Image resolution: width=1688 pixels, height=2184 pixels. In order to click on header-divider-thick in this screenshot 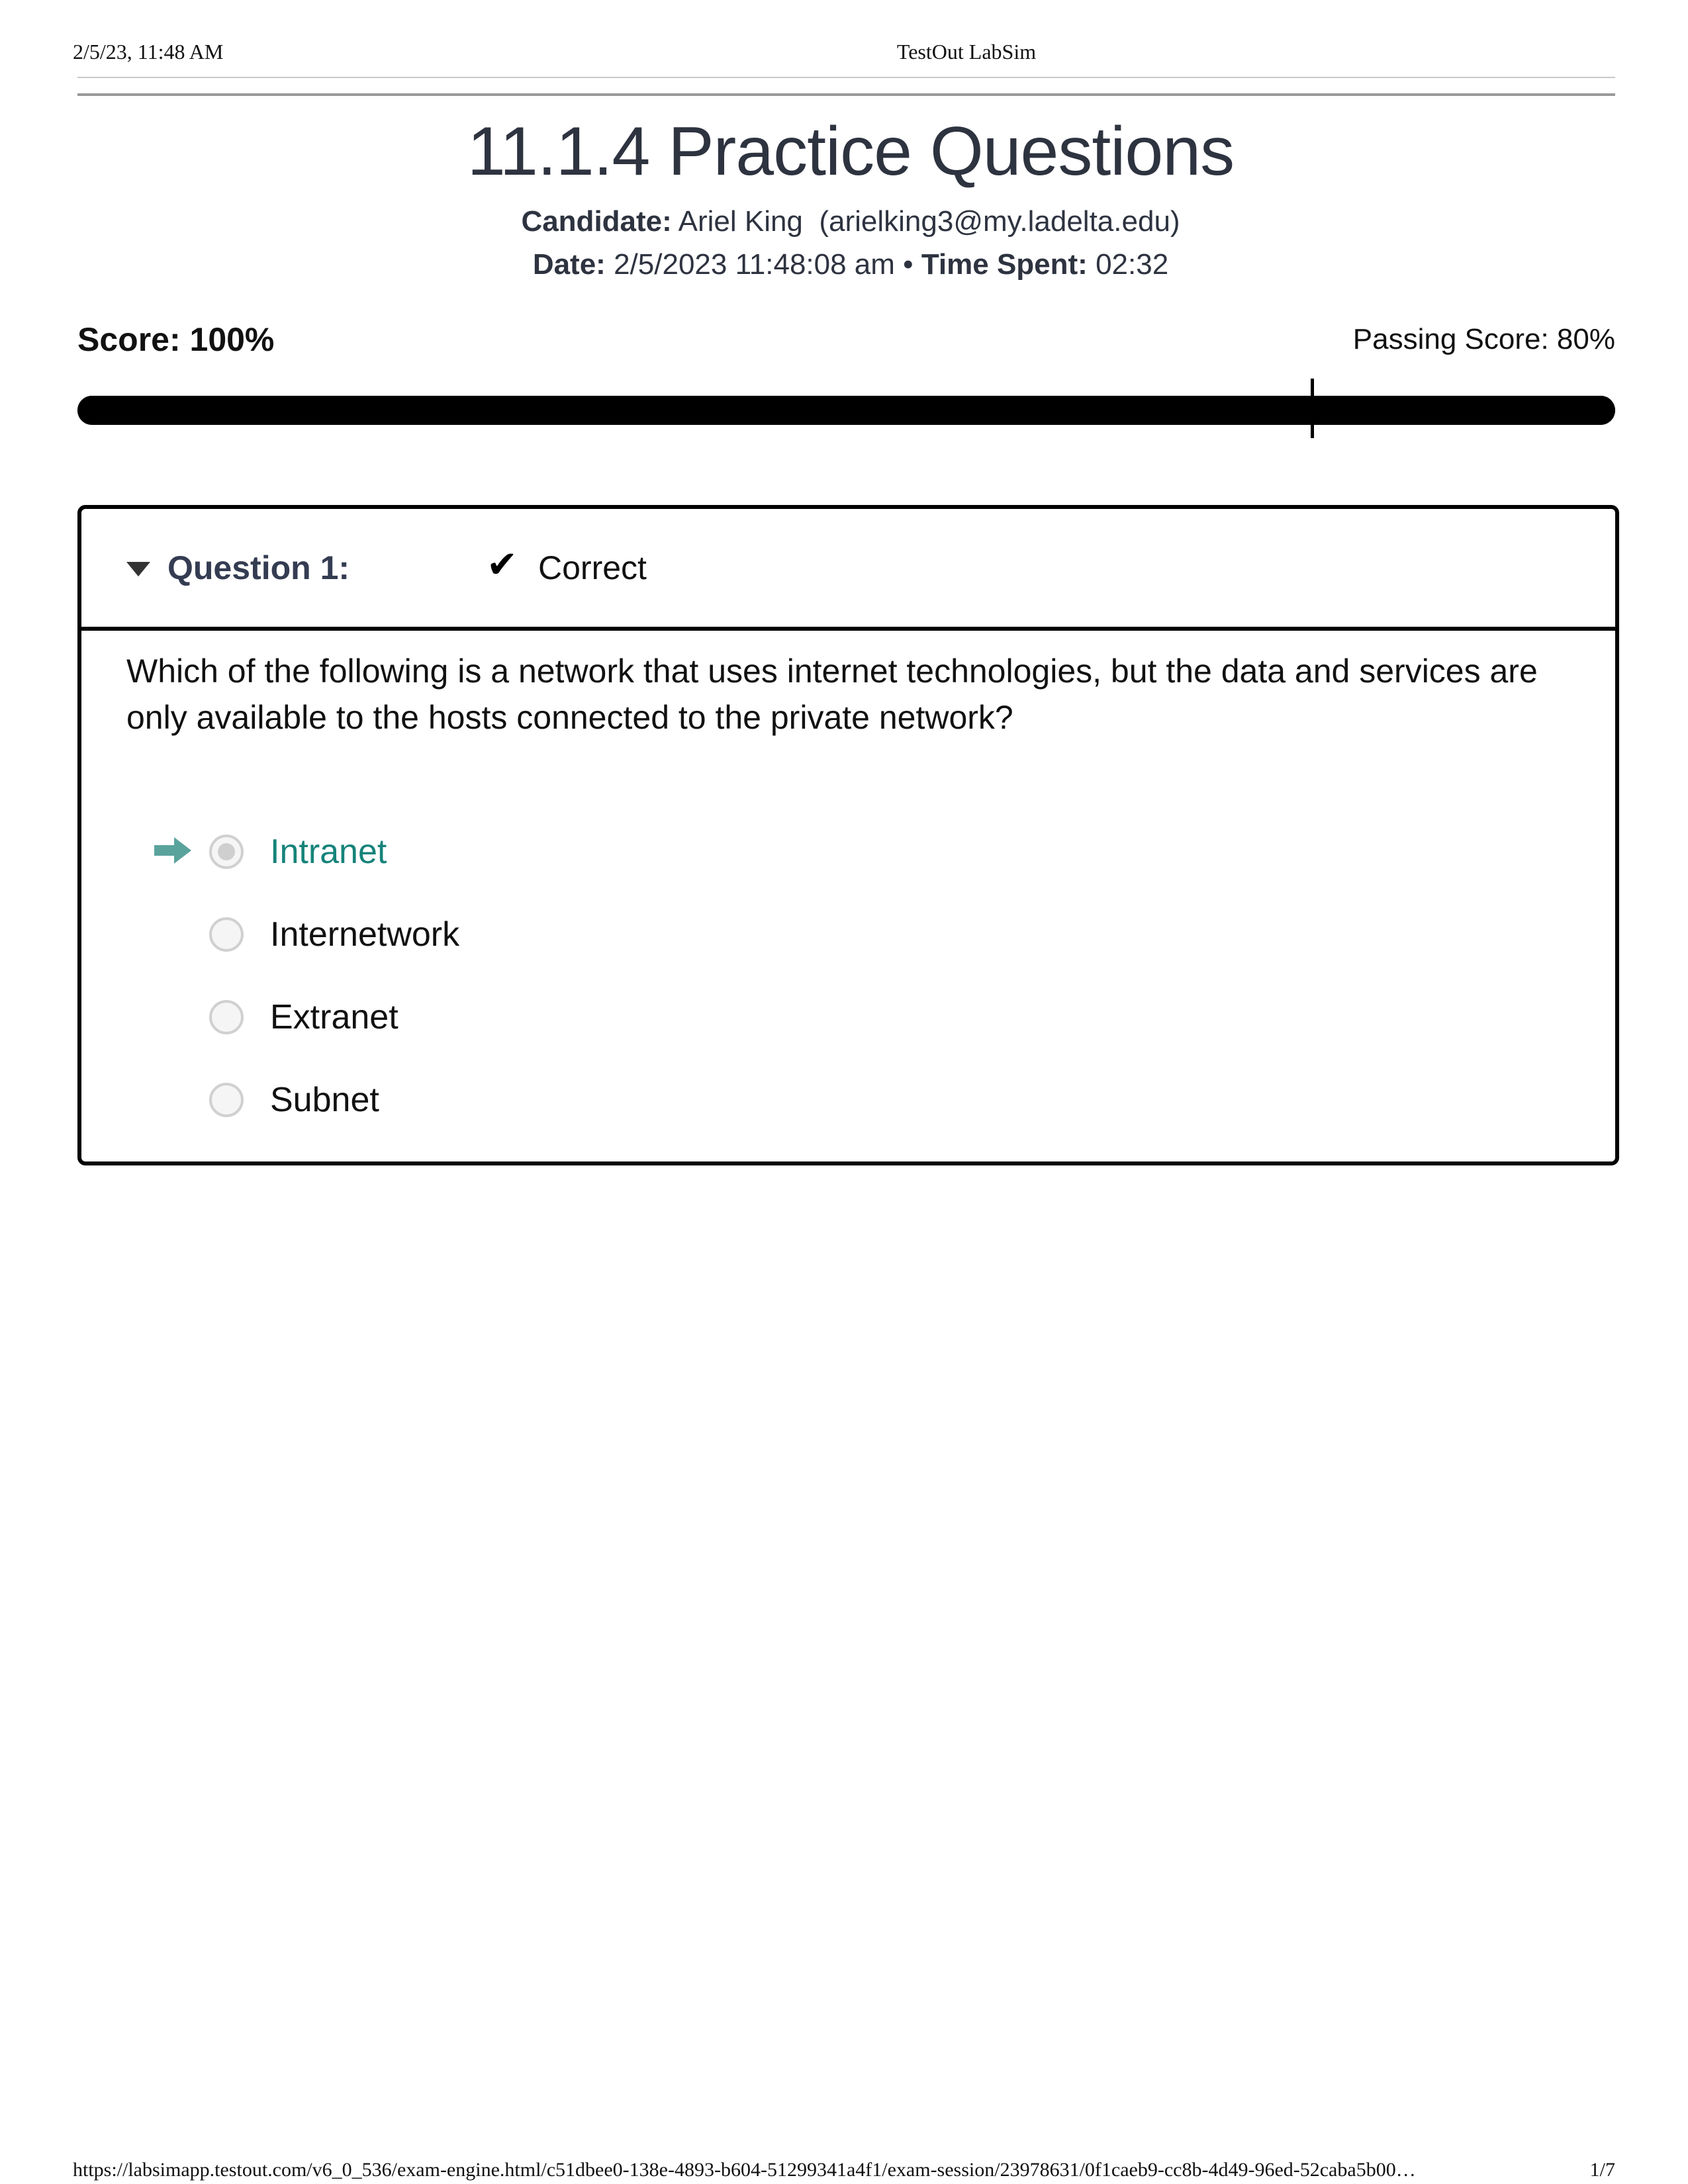, I will do `click(846, 95)`.